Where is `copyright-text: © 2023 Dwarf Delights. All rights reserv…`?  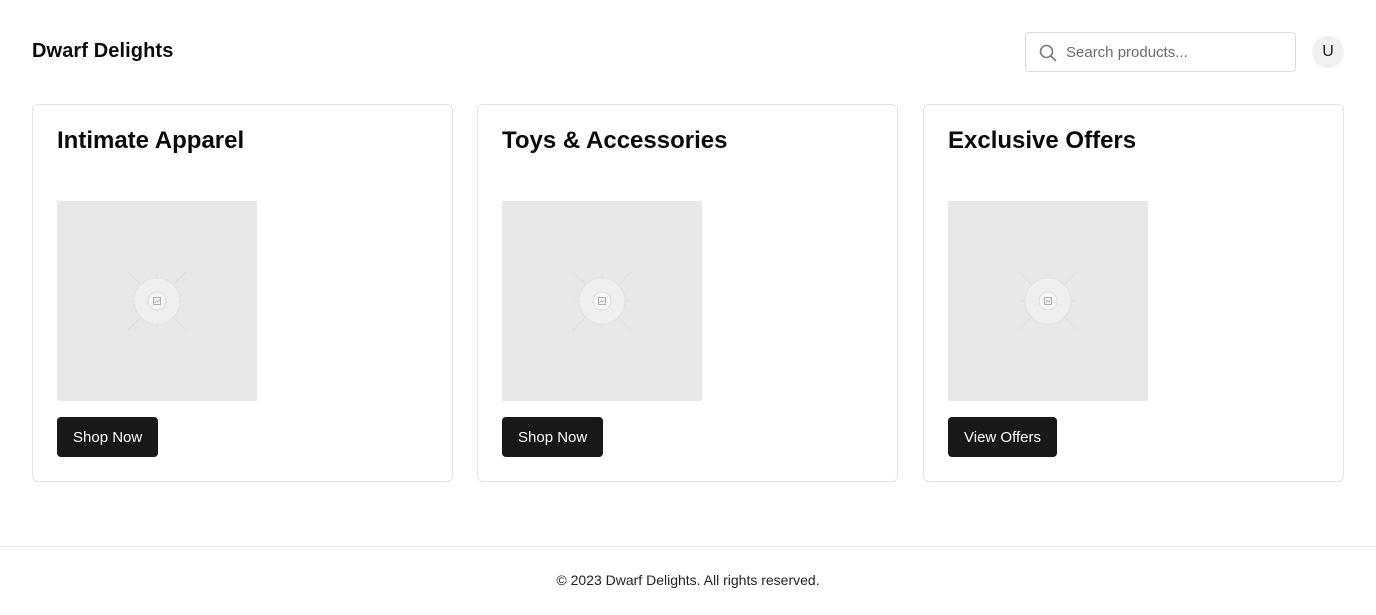 copyright-text: © 2023 Dwarf Delights. All rights reserv… is located at coordinates (688, 580).